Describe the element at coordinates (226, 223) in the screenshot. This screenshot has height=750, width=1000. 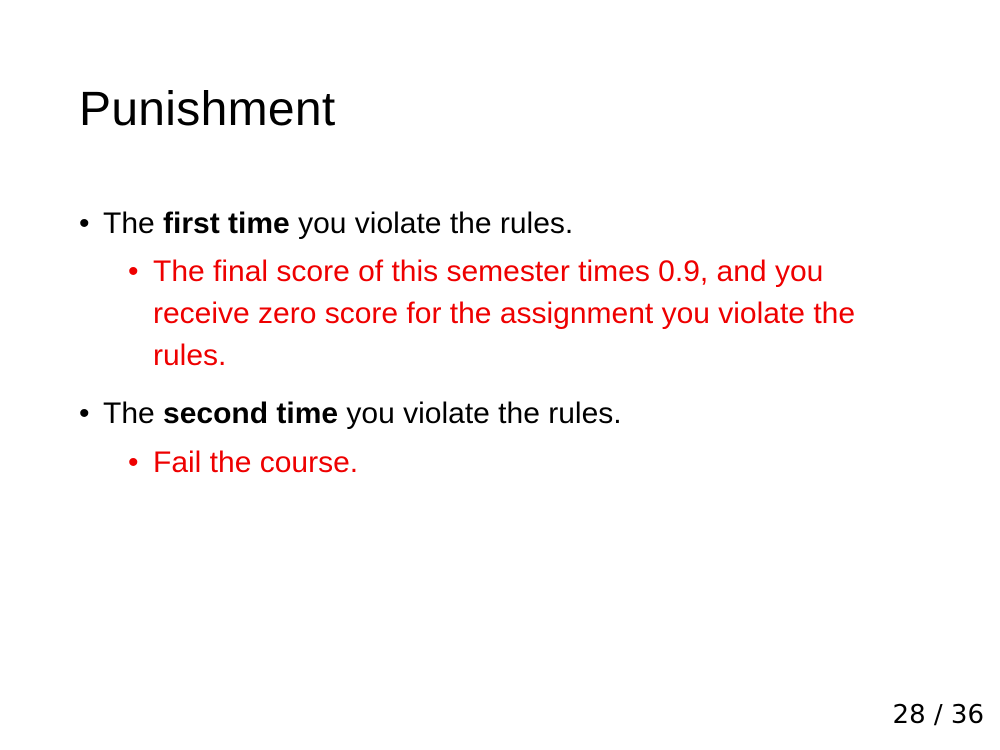
I see `bullet-emphasis: first time` at that location.